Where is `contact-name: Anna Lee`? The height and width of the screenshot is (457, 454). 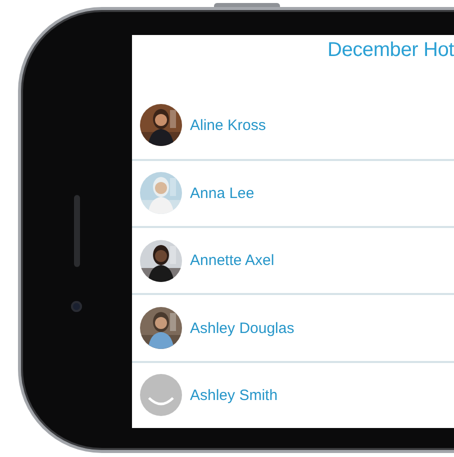 contact-name: Anna Lee is located at coordinates (222, 193).